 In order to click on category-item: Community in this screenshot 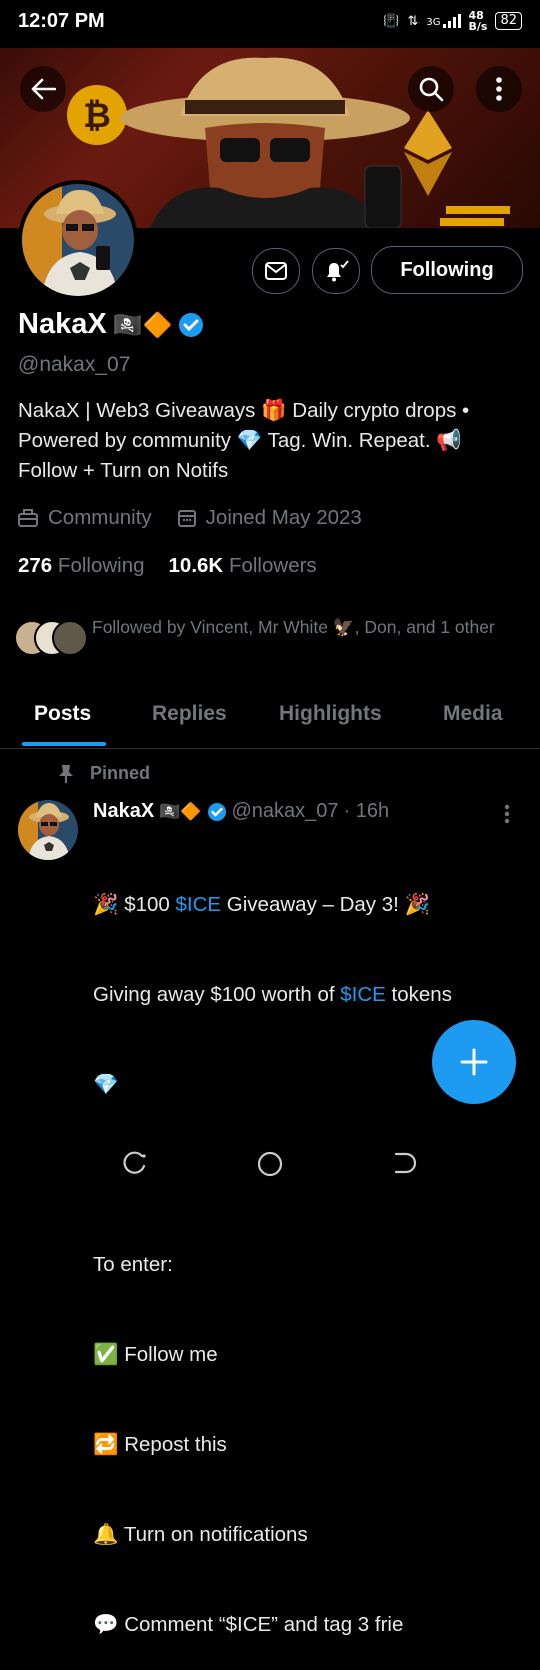, I will do `click(85, 518)`.